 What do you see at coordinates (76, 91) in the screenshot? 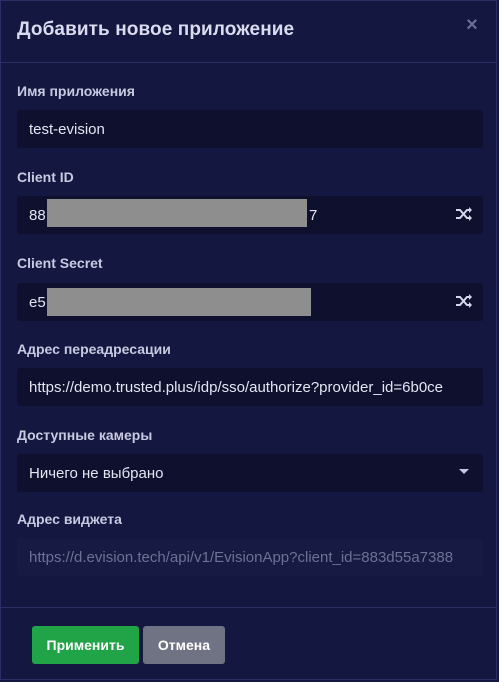
I see `app-name-label: Имя приложения` at bounding box center [76, 91].